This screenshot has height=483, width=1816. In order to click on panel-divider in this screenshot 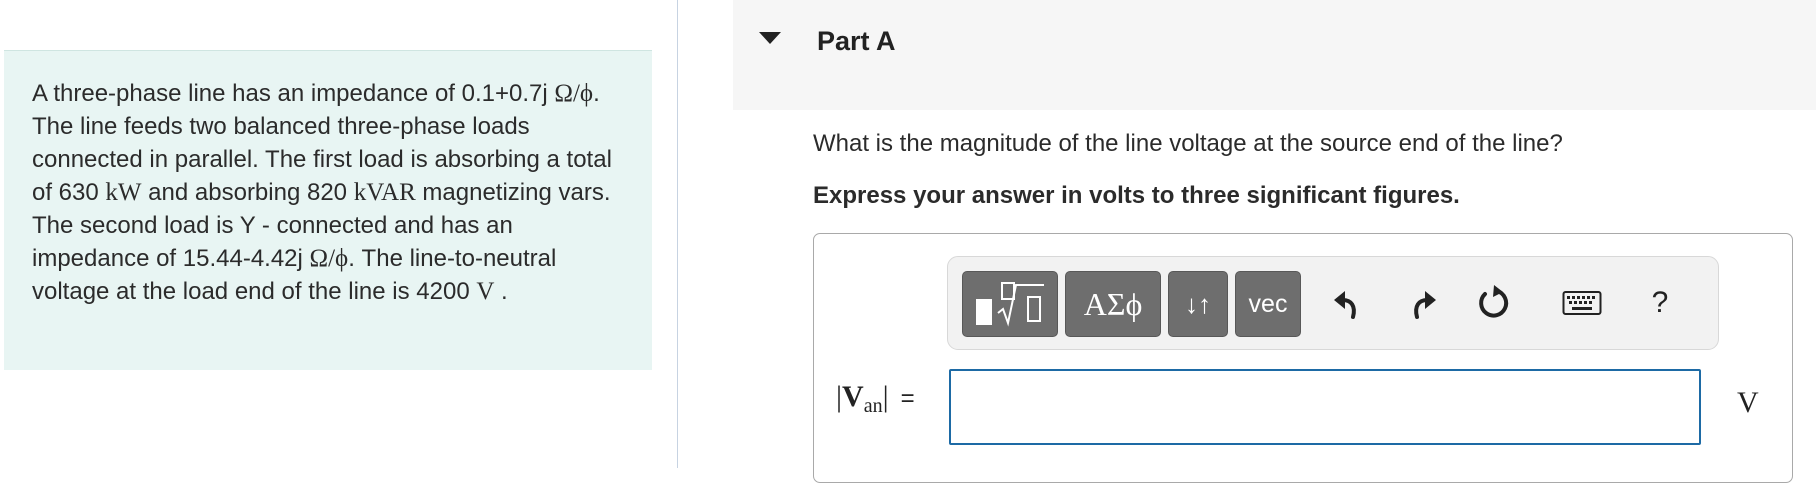, I will do `click(677, 234)`.